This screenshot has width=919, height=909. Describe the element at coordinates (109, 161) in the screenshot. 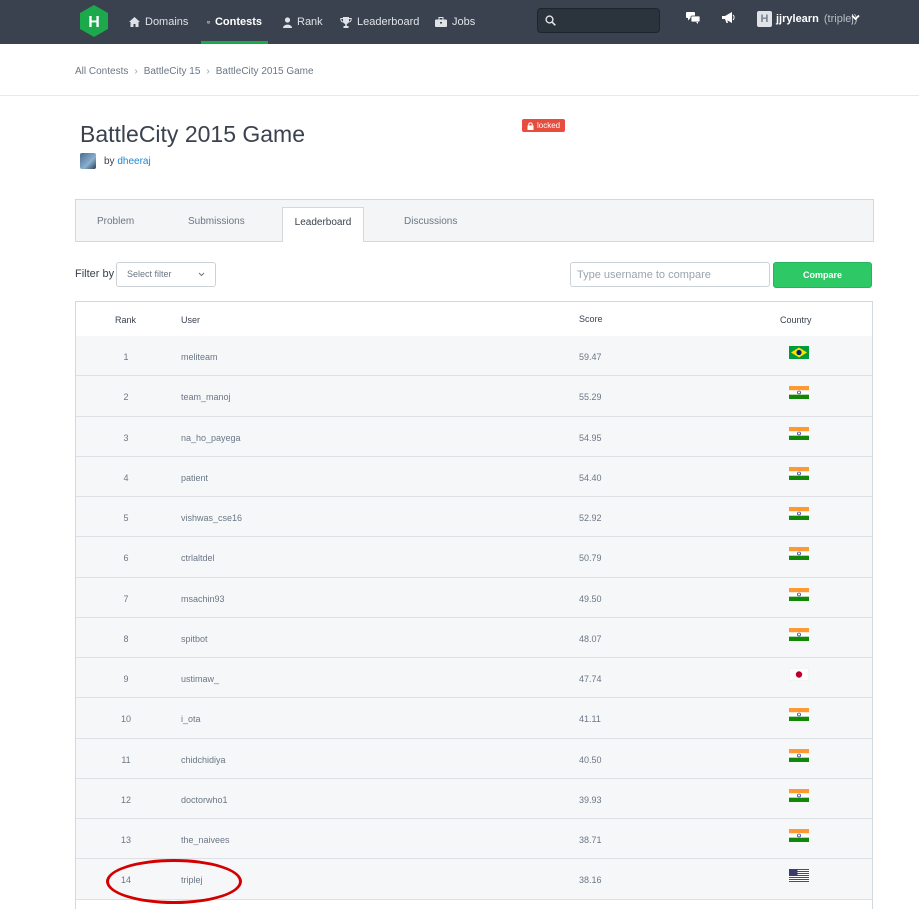

I see `by-label: by` at that location.